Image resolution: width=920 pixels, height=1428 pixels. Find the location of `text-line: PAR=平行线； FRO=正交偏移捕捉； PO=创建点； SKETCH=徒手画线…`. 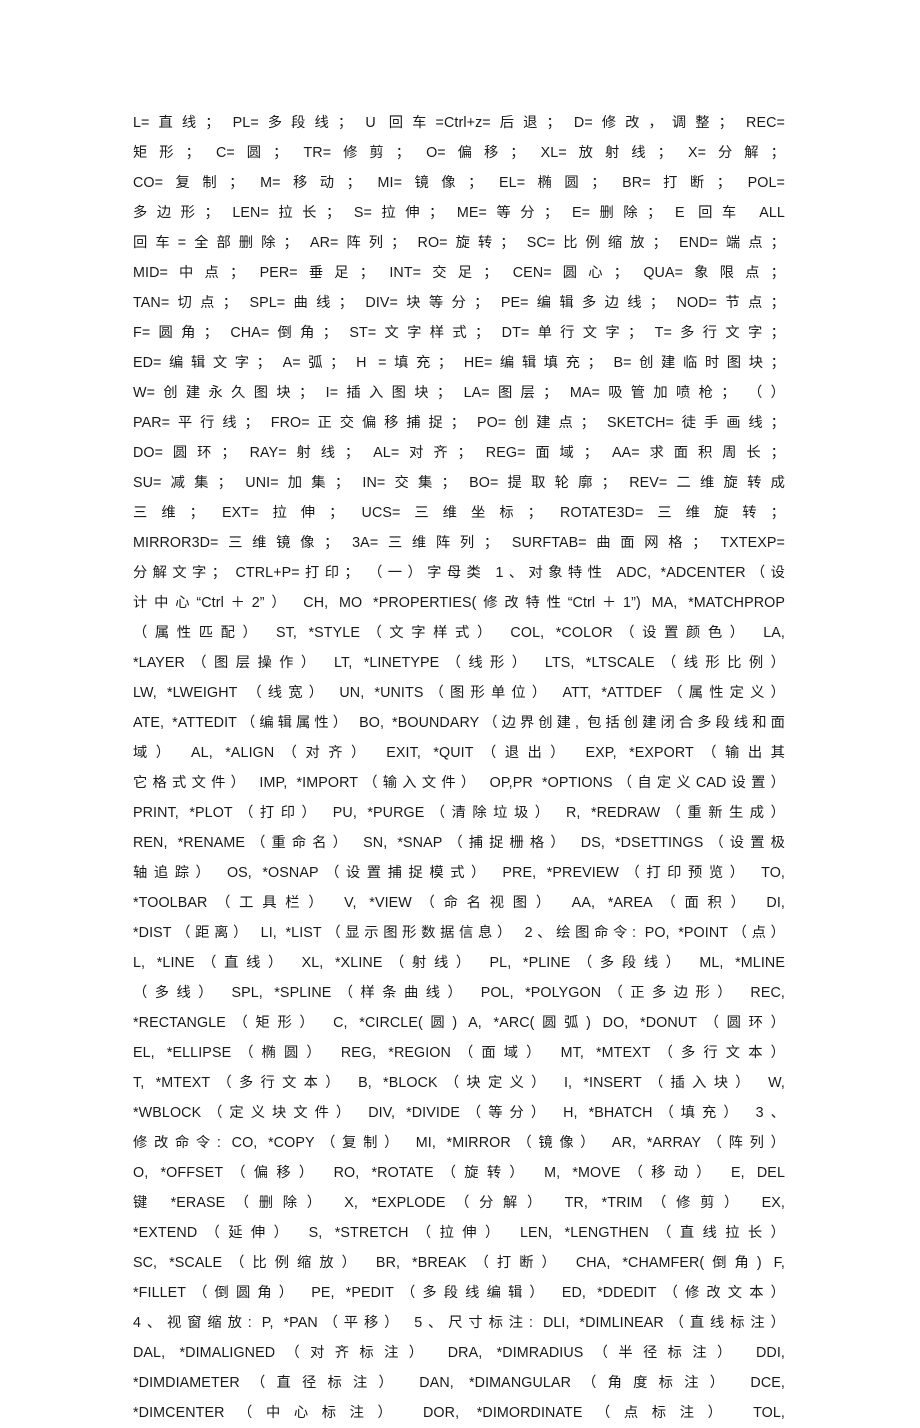

text-line: PAR=平行线； FRO=正交偏移捕捉； PO=创建点； SKETCH=徒手画线… is located at coordinates (459, 423).